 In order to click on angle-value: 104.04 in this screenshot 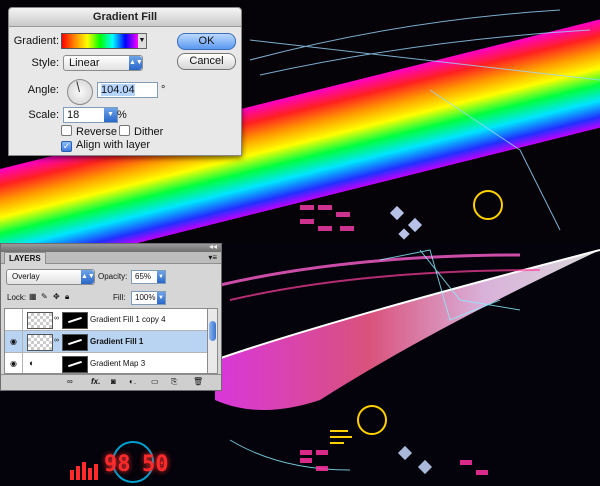, I will do `click(118, 90)`.